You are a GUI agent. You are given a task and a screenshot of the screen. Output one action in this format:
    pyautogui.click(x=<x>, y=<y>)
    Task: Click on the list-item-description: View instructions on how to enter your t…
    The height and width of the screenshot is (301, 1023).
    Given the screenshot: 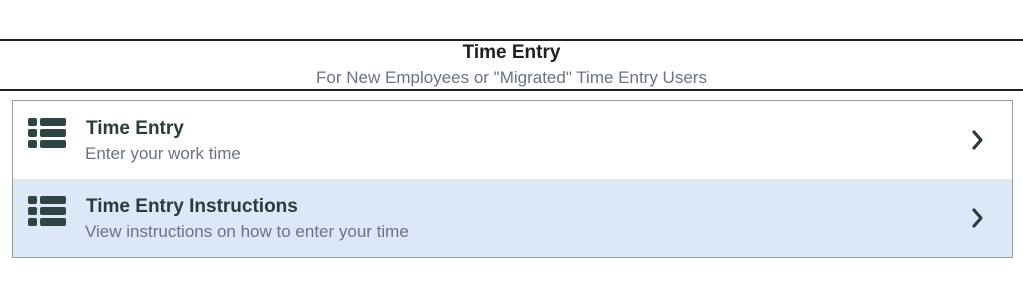 What is the action you would take?
    pyautogui.click(x=247, y=231)
    